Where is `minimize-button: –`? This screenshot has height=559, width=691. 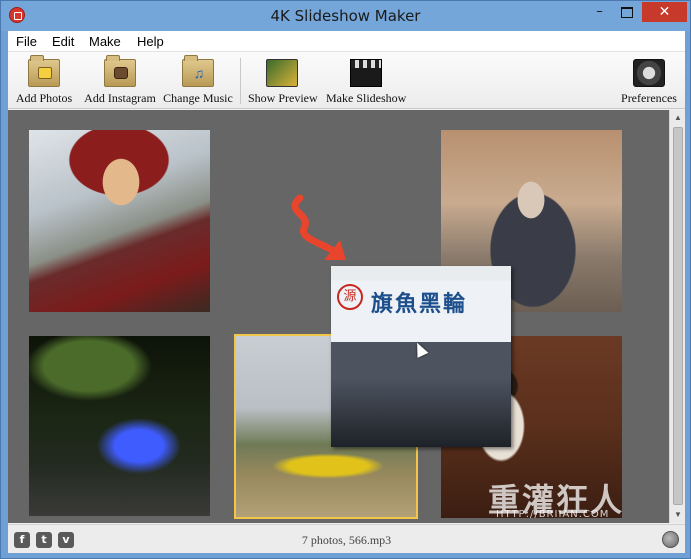 minimize-button: – is located at coordinates (599, 12).